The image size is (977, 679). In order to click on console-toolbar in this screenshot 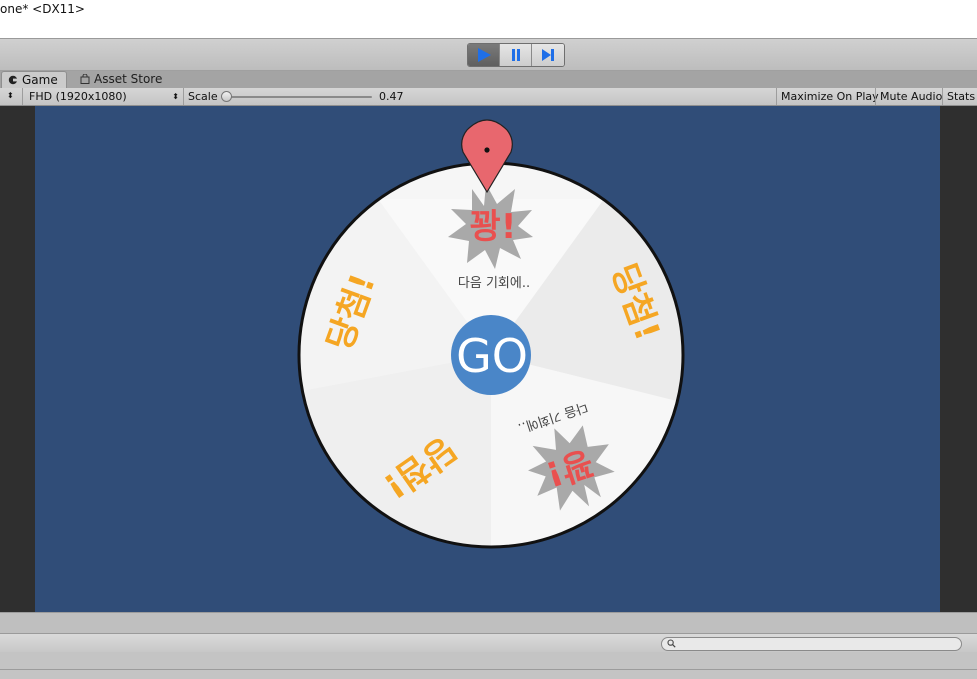, I will do `click(488, 643)`.